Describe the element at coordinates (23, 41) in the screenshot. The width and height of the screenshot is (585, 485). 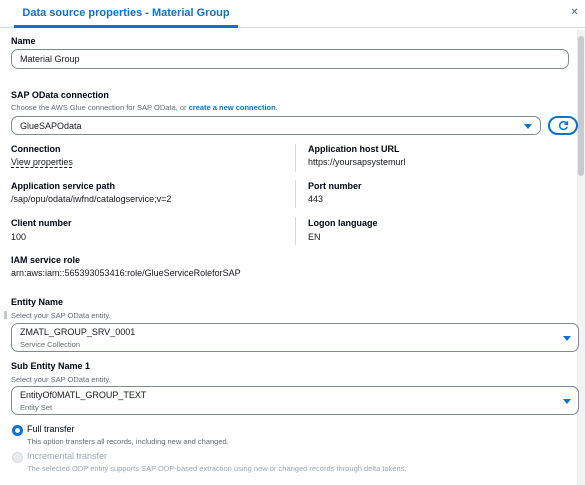
I see `name-label: Name` at that location.